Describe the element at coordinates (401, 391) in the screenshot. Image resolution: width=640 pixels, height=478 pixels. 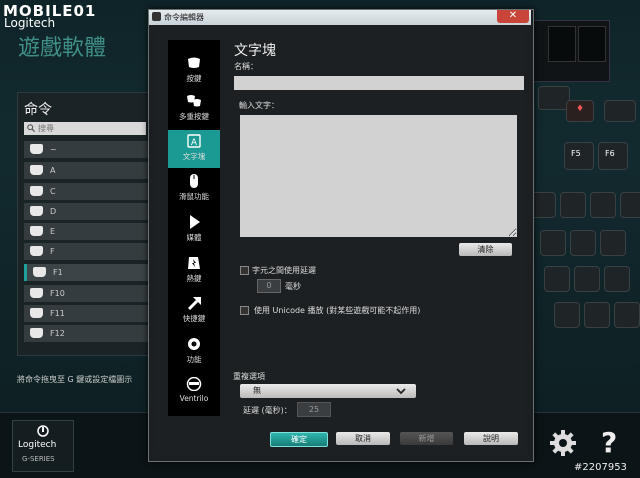
I see `chevron-down-icon` at that location.